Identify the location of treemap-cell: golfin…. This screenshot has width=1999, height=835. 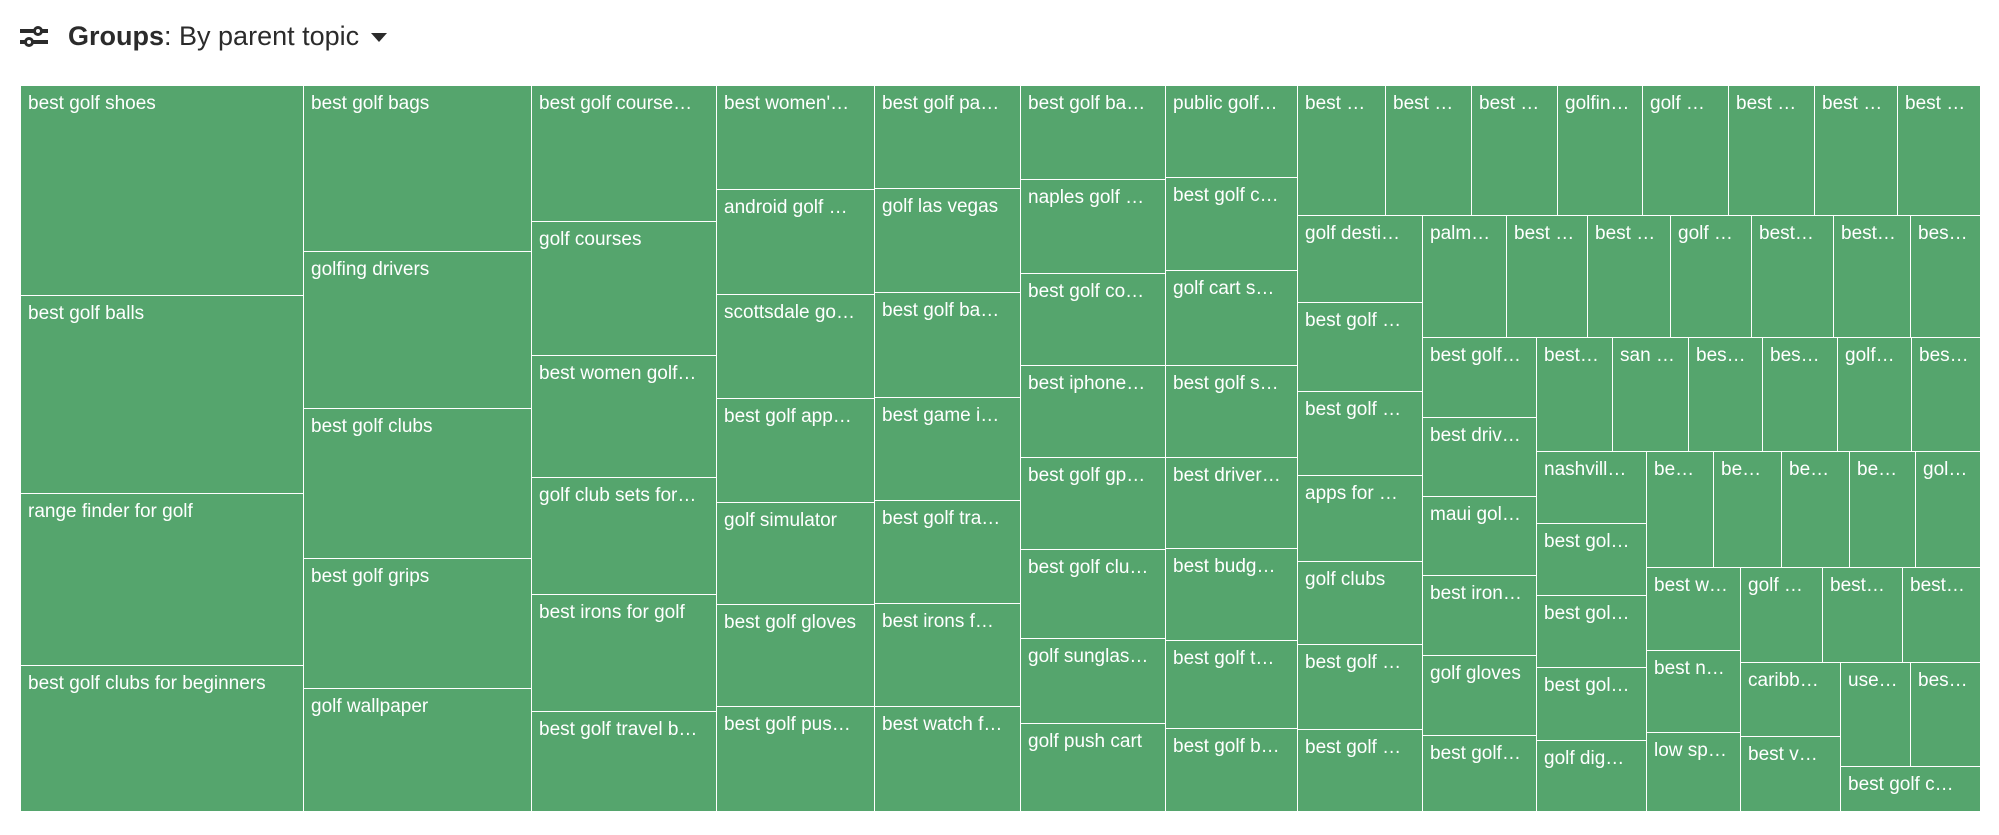
(1600, 150).